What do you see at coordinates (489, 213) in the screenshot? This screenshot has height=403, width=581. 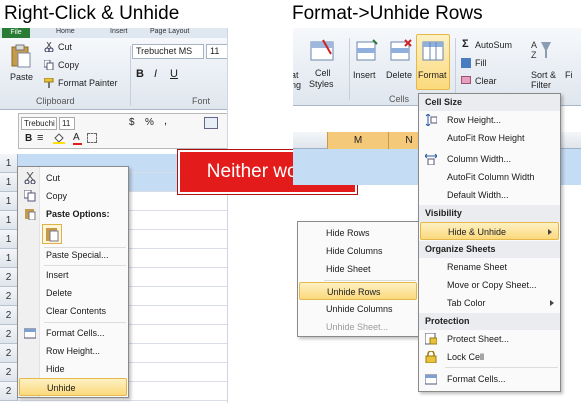 I see `visibility-heading: Visibility` at bounding box center [489, 213].